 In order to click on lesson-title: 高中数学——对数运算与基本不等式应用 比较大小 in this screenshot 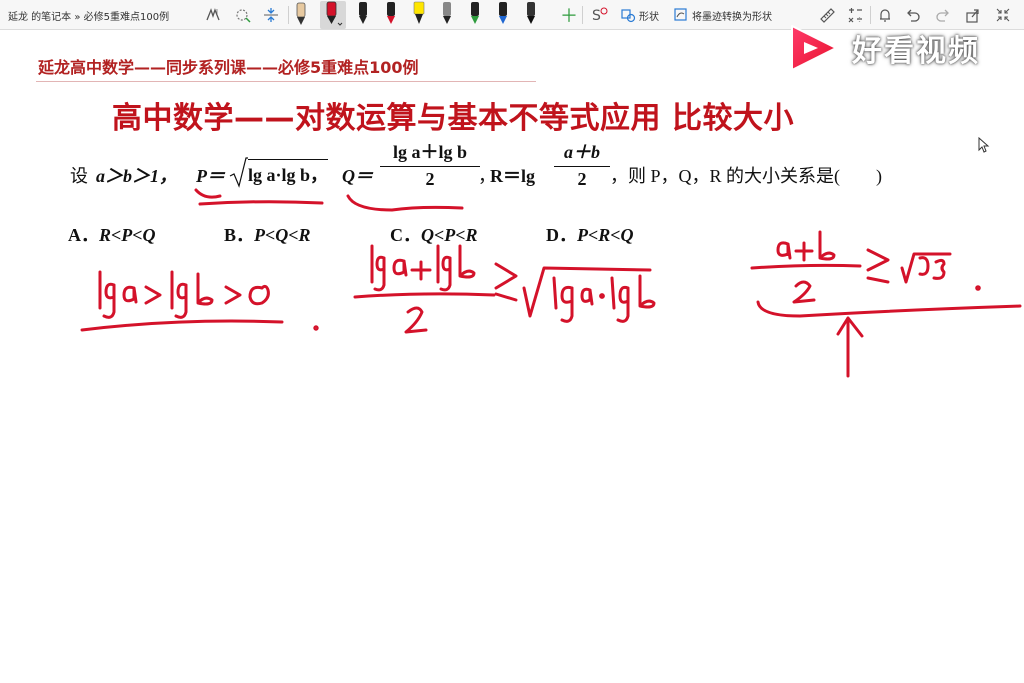, I will do `click(453, 118)`.